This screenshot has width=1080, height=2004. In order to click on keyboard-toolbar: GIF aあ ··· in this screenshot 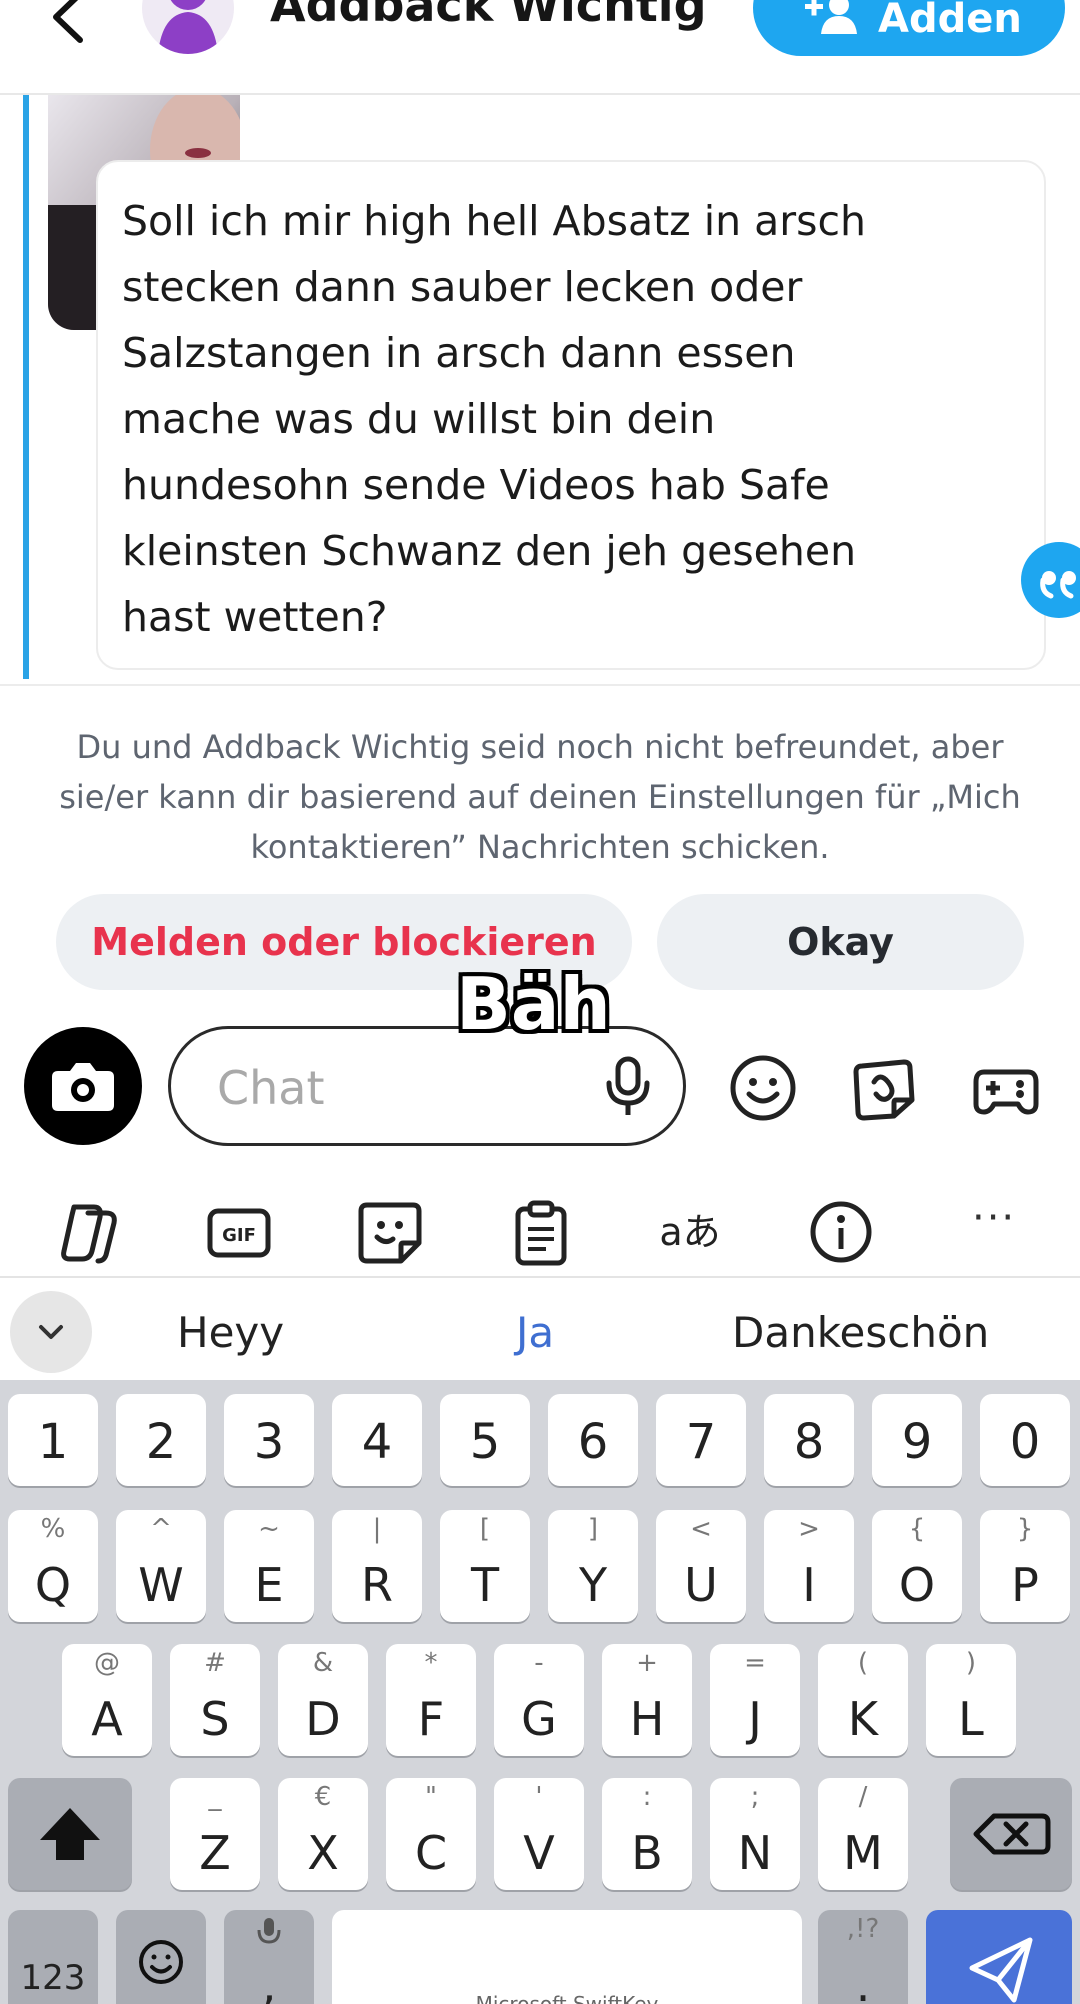, I will do `click(540, 1230)`.